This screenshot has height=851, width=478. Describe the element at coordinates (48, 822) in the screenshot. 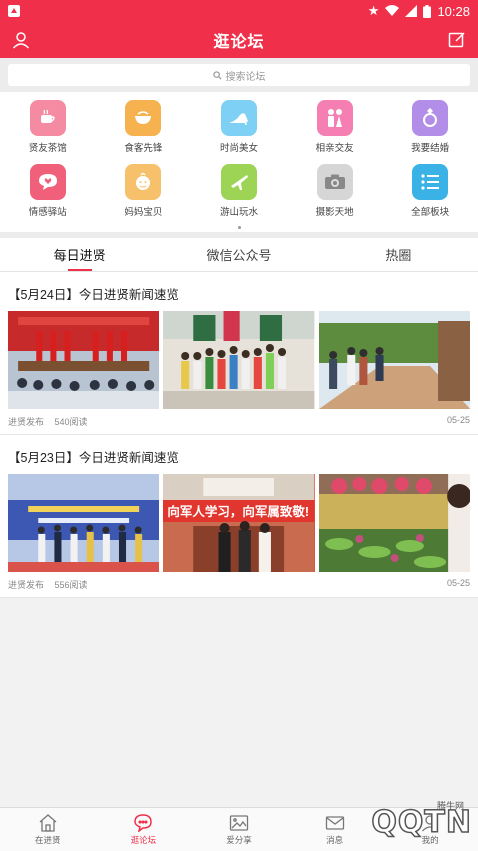

I see `home-icon` at that location.